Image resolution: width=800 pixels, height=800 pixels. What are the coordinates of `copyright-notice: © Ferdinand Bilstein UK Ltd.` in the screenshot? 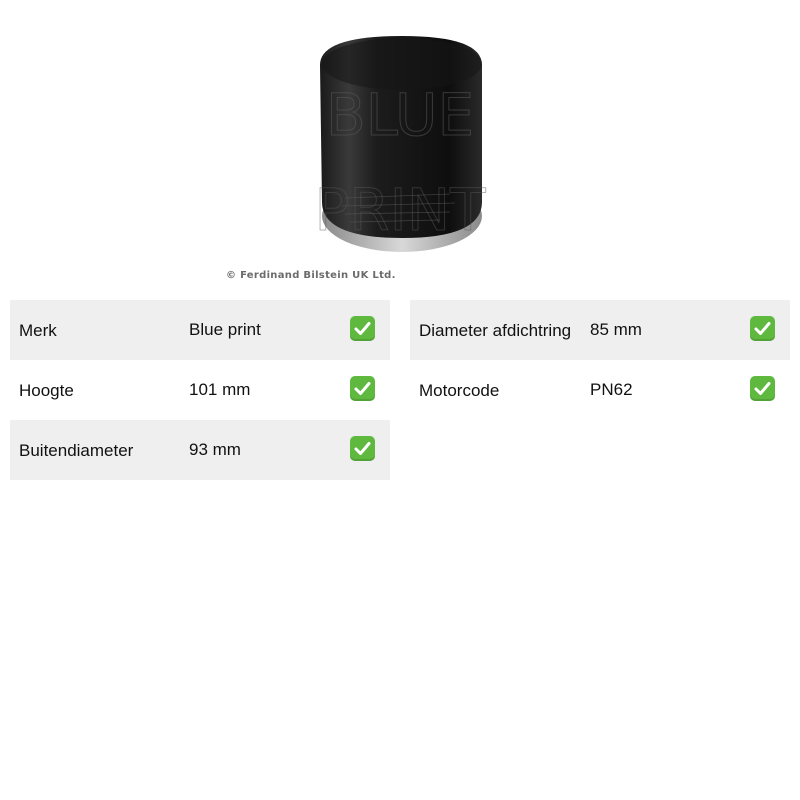 It's located at (311, 275).